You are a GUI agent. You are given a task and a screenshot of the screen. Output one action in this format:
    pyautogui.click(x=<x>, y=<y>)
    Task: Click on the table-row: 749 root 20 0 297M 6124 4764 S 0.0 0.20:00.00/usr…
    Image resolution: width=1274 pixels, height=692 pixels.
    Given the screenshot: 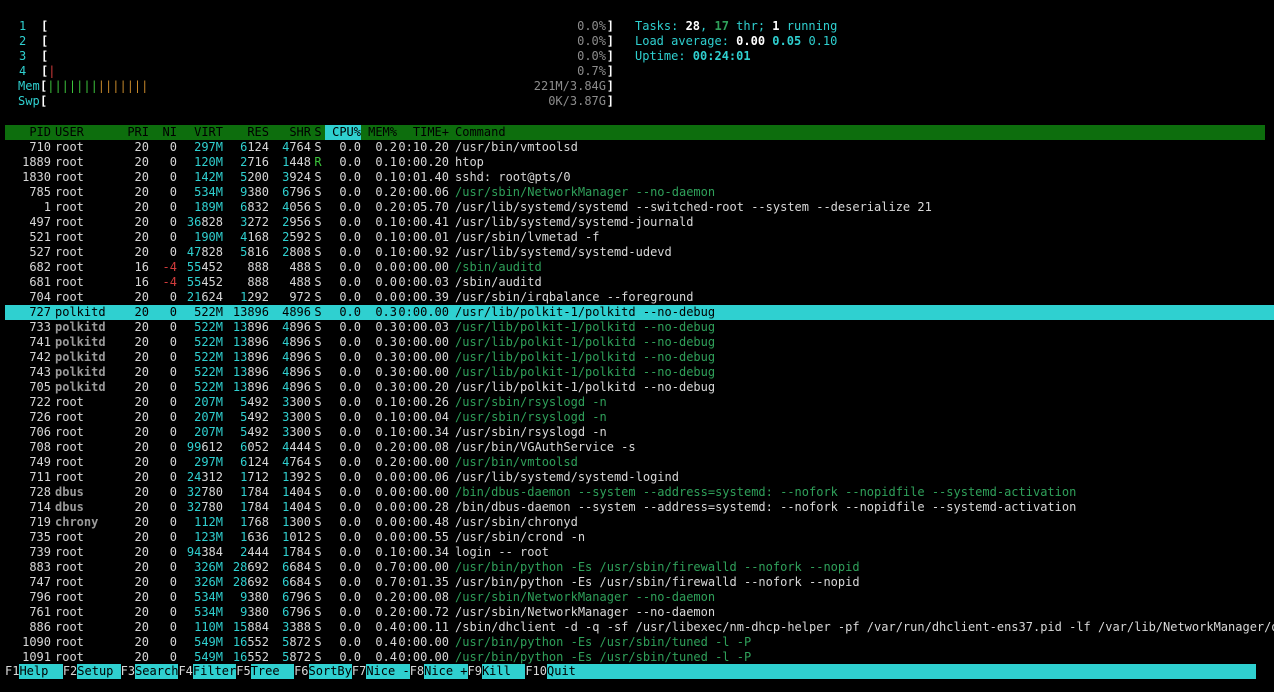 What is the action you would take?
    pyautogui.click(x=639, y=462)
    